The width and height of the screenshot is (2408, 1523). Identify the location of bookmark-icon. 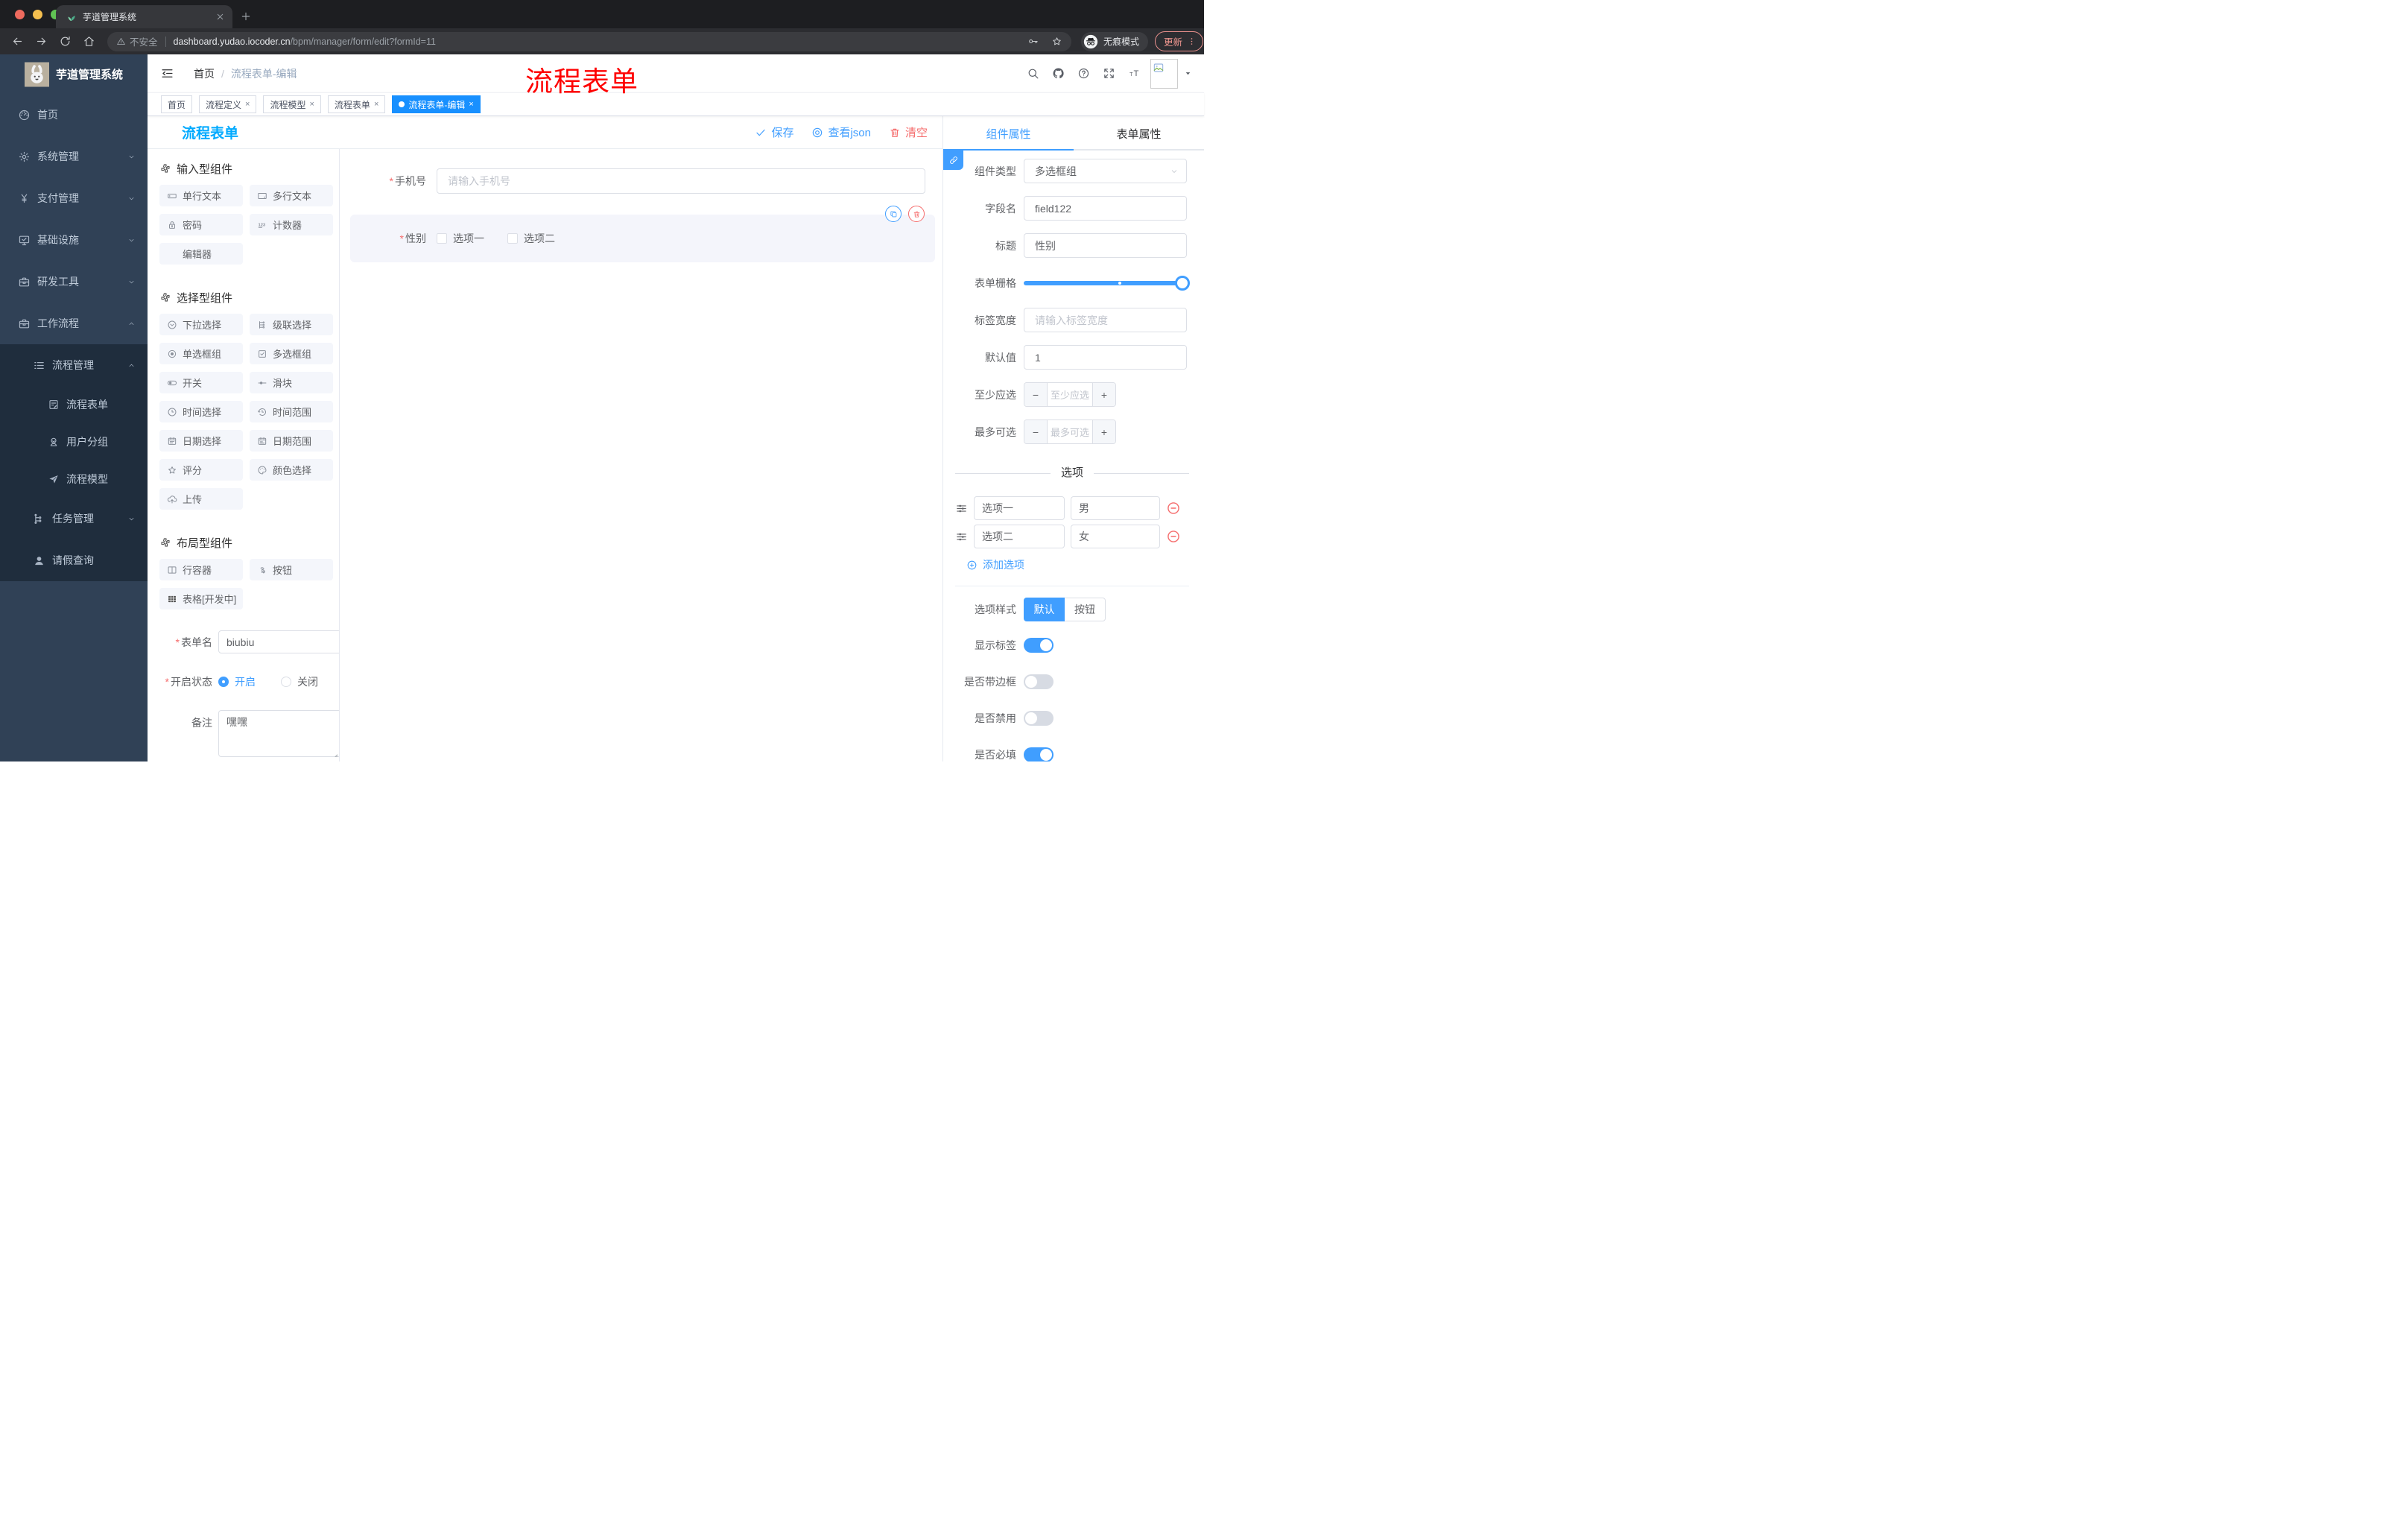
(1056, 41).